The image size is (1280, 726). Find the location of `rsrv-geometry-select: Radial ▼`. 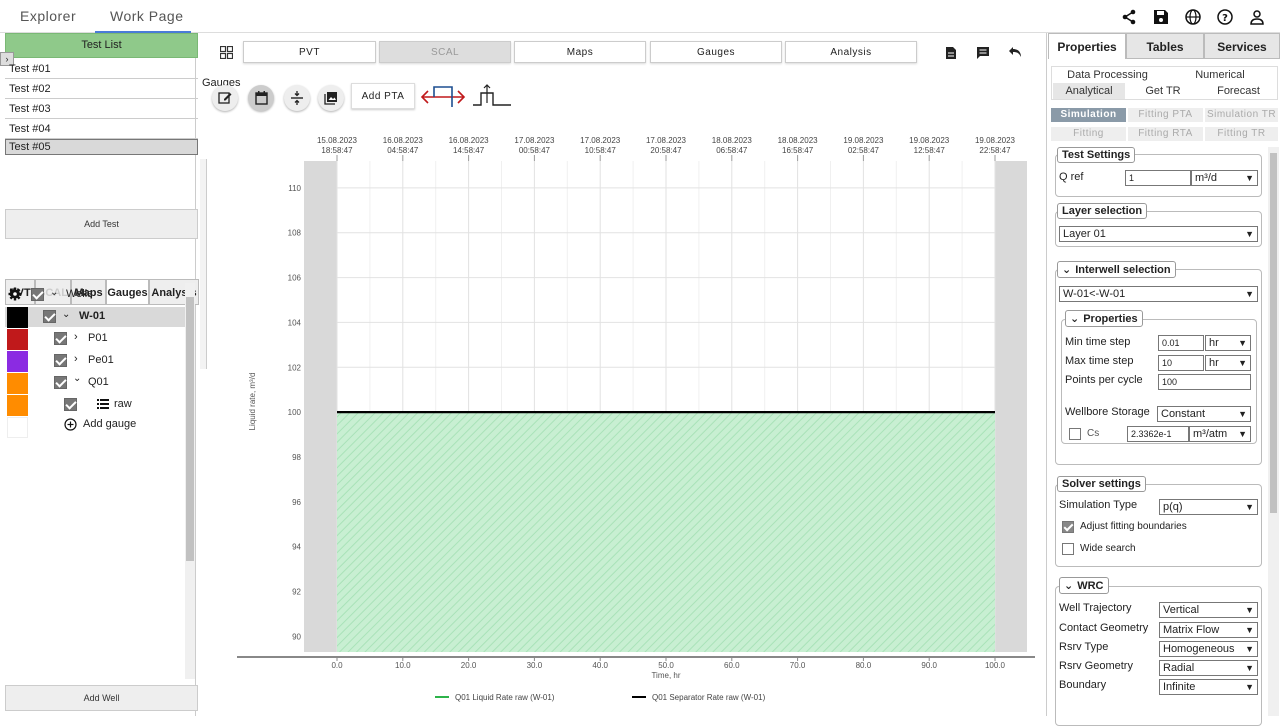

rsrv-geometry-select: Radial ▼ is located at coordinates (1208, 668).